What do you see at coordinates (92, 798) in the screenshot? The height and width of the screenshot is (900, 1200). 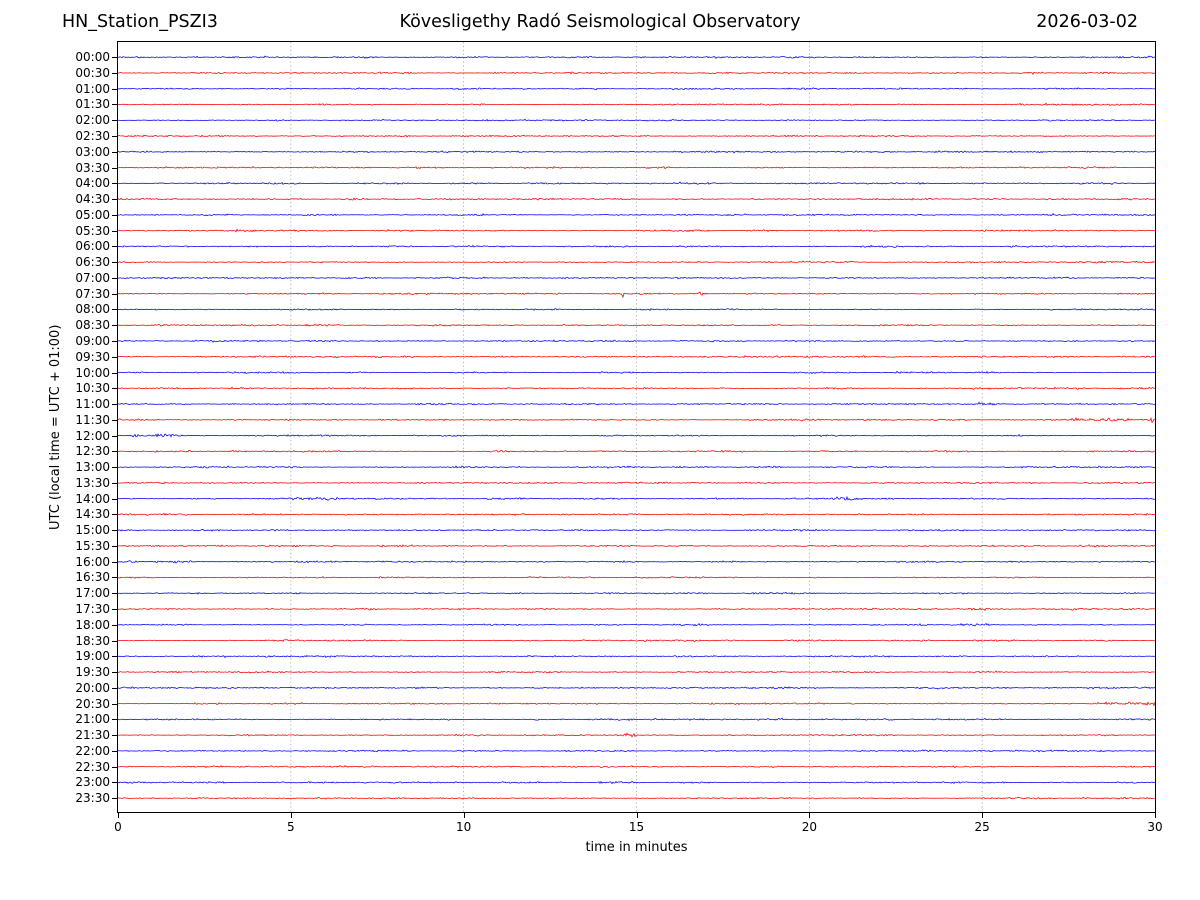 I see `y-tick-label: 23:30` at bounding box center [92, 798].